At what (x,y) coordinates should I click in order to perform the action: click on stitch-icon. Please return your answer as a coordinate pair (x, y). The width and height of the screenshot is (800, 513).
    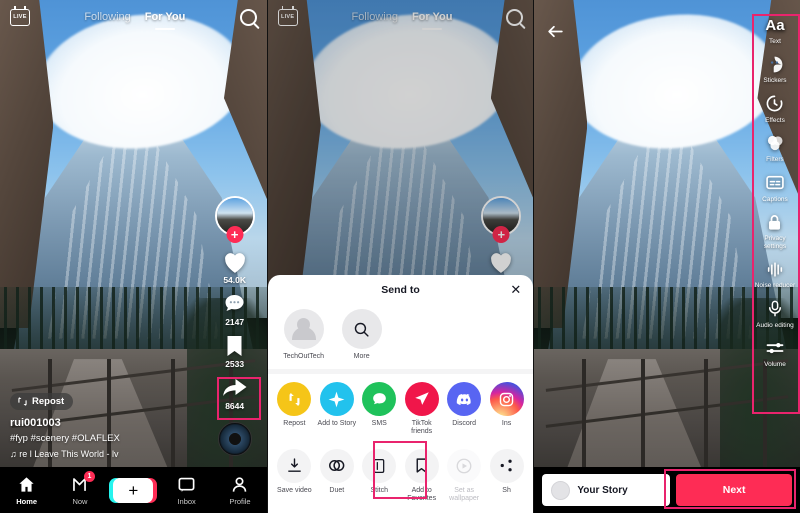
    Looking at the image, I should click on (379, 465).